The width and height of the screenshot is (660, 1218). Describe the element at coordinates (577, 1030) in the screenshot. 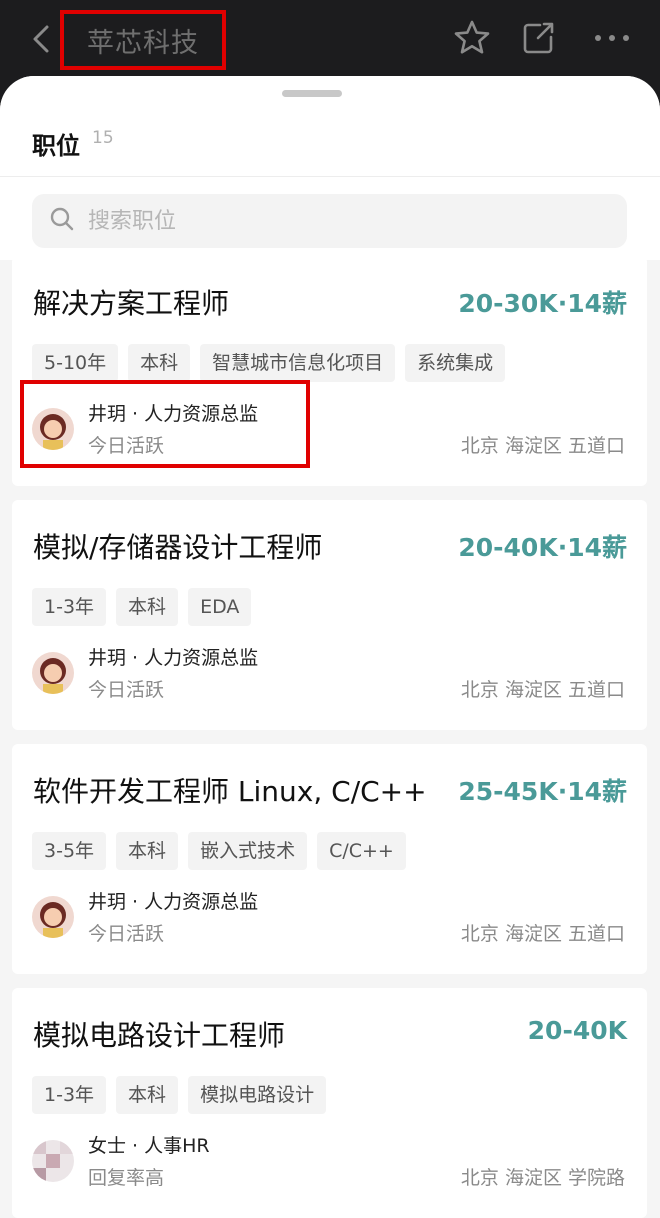

I see `job-salary: 20-40K` at that location.